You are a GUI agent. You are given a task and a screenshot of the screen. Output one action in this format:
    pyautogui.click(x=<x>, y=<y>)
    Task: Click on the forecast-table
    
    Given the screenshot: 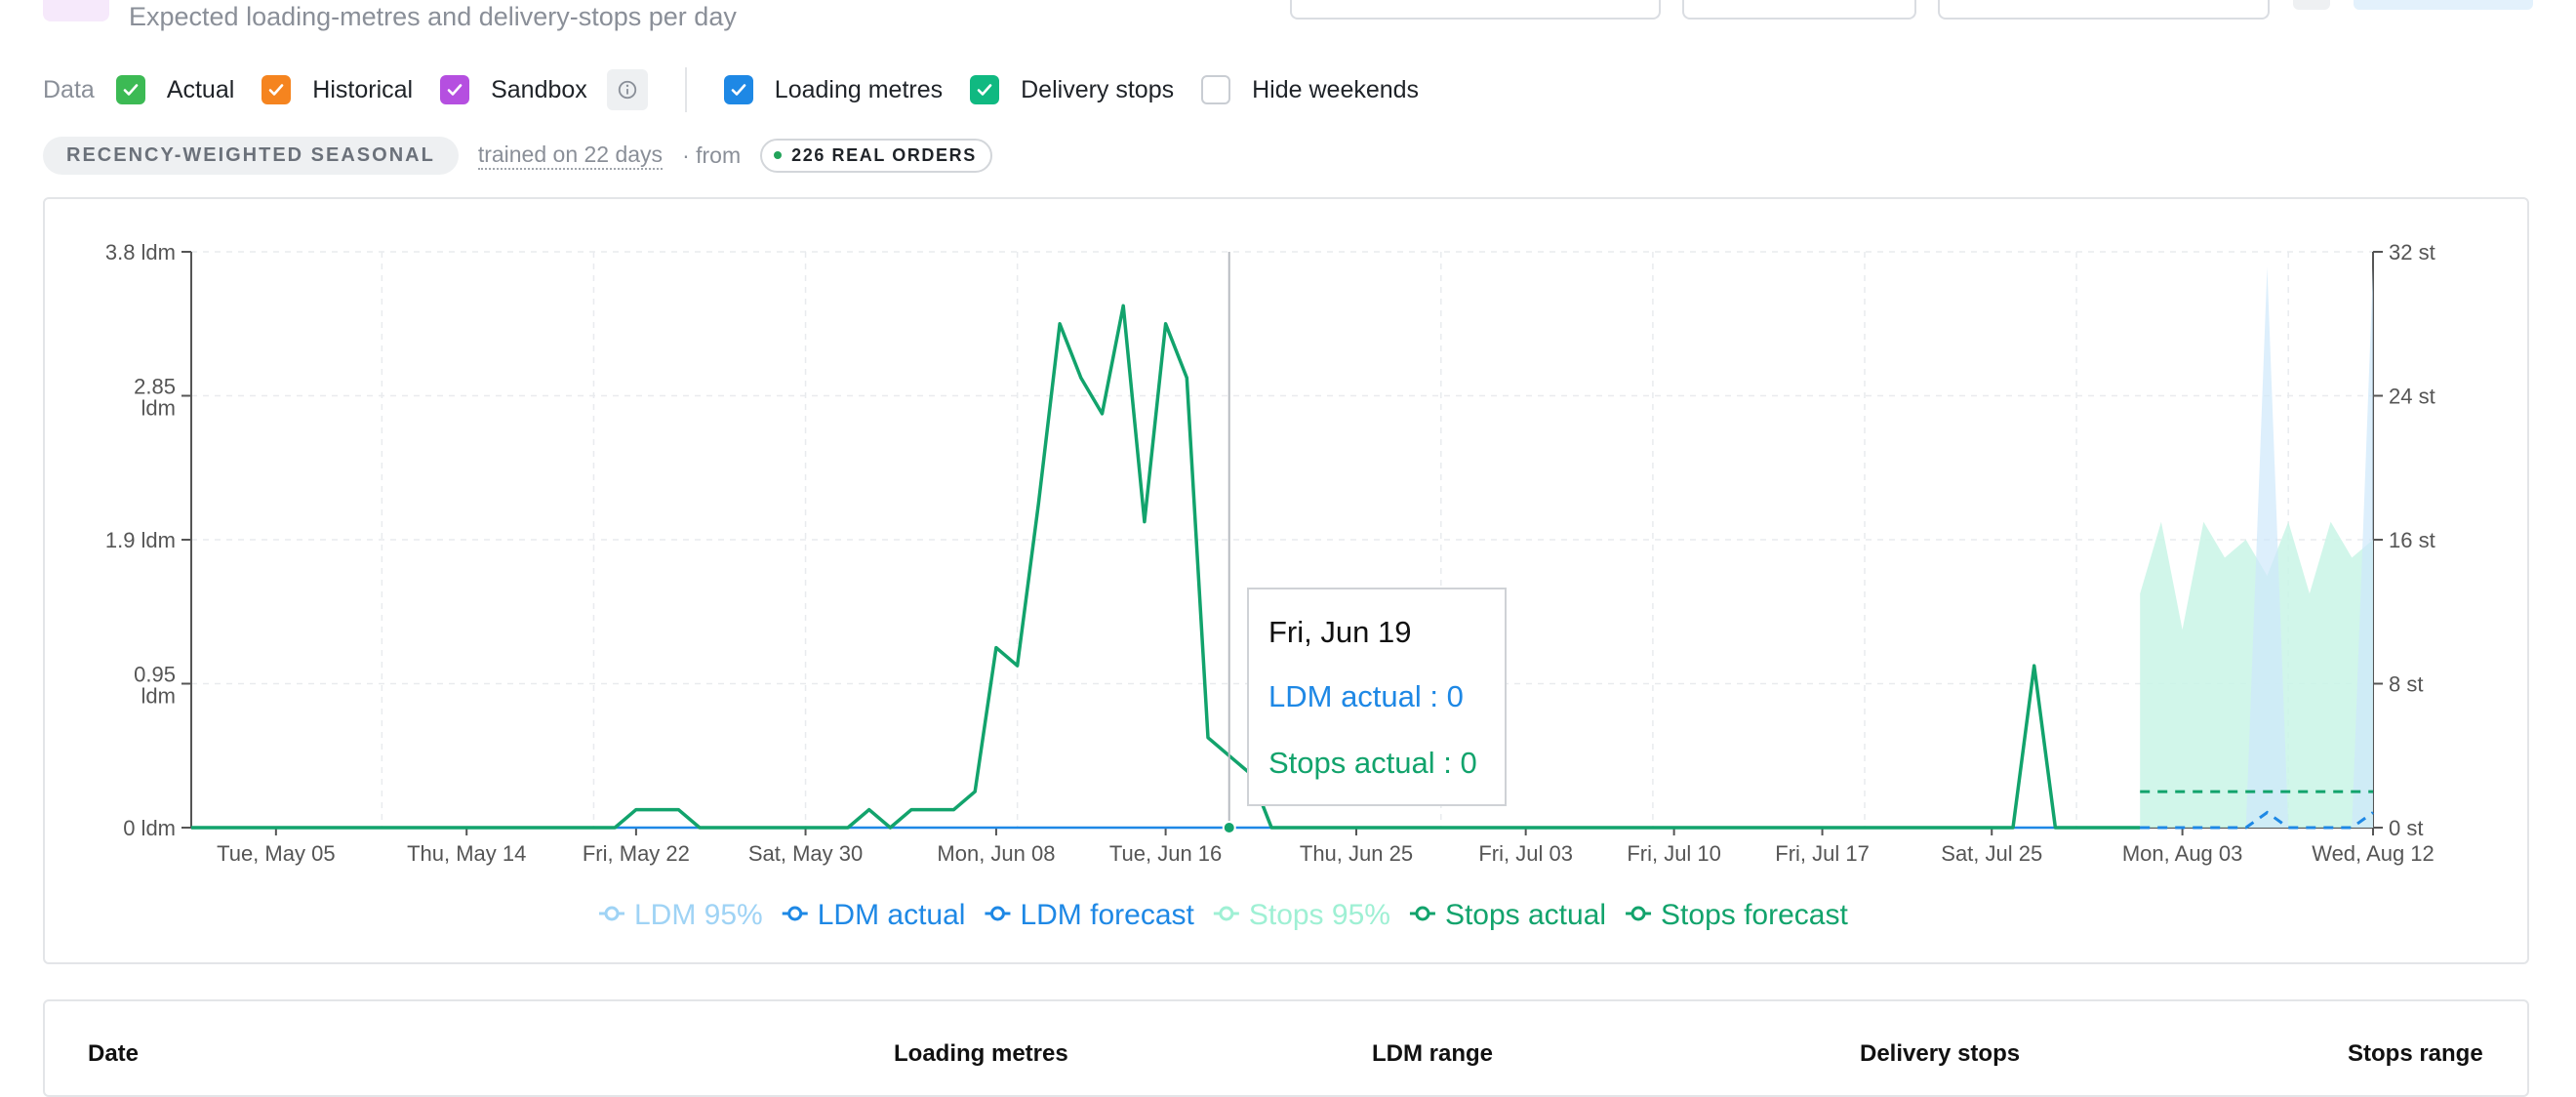 What is the action you would take?
    pyautogui.click(x=1286, y=1048)
    